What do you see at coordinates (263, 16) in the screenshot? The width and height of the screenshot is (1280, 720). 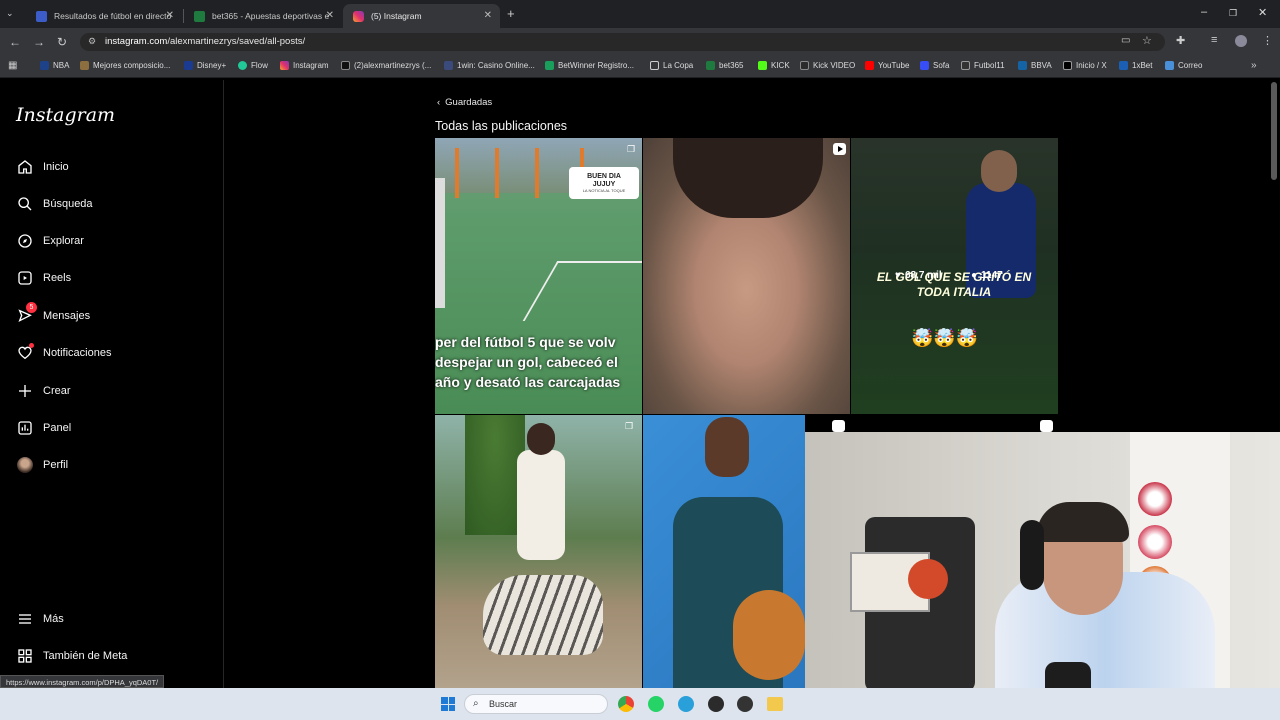 I see `tab-bet365: bet365 - Apuestas deportivas e ✕` at bounding box center [263, 16].